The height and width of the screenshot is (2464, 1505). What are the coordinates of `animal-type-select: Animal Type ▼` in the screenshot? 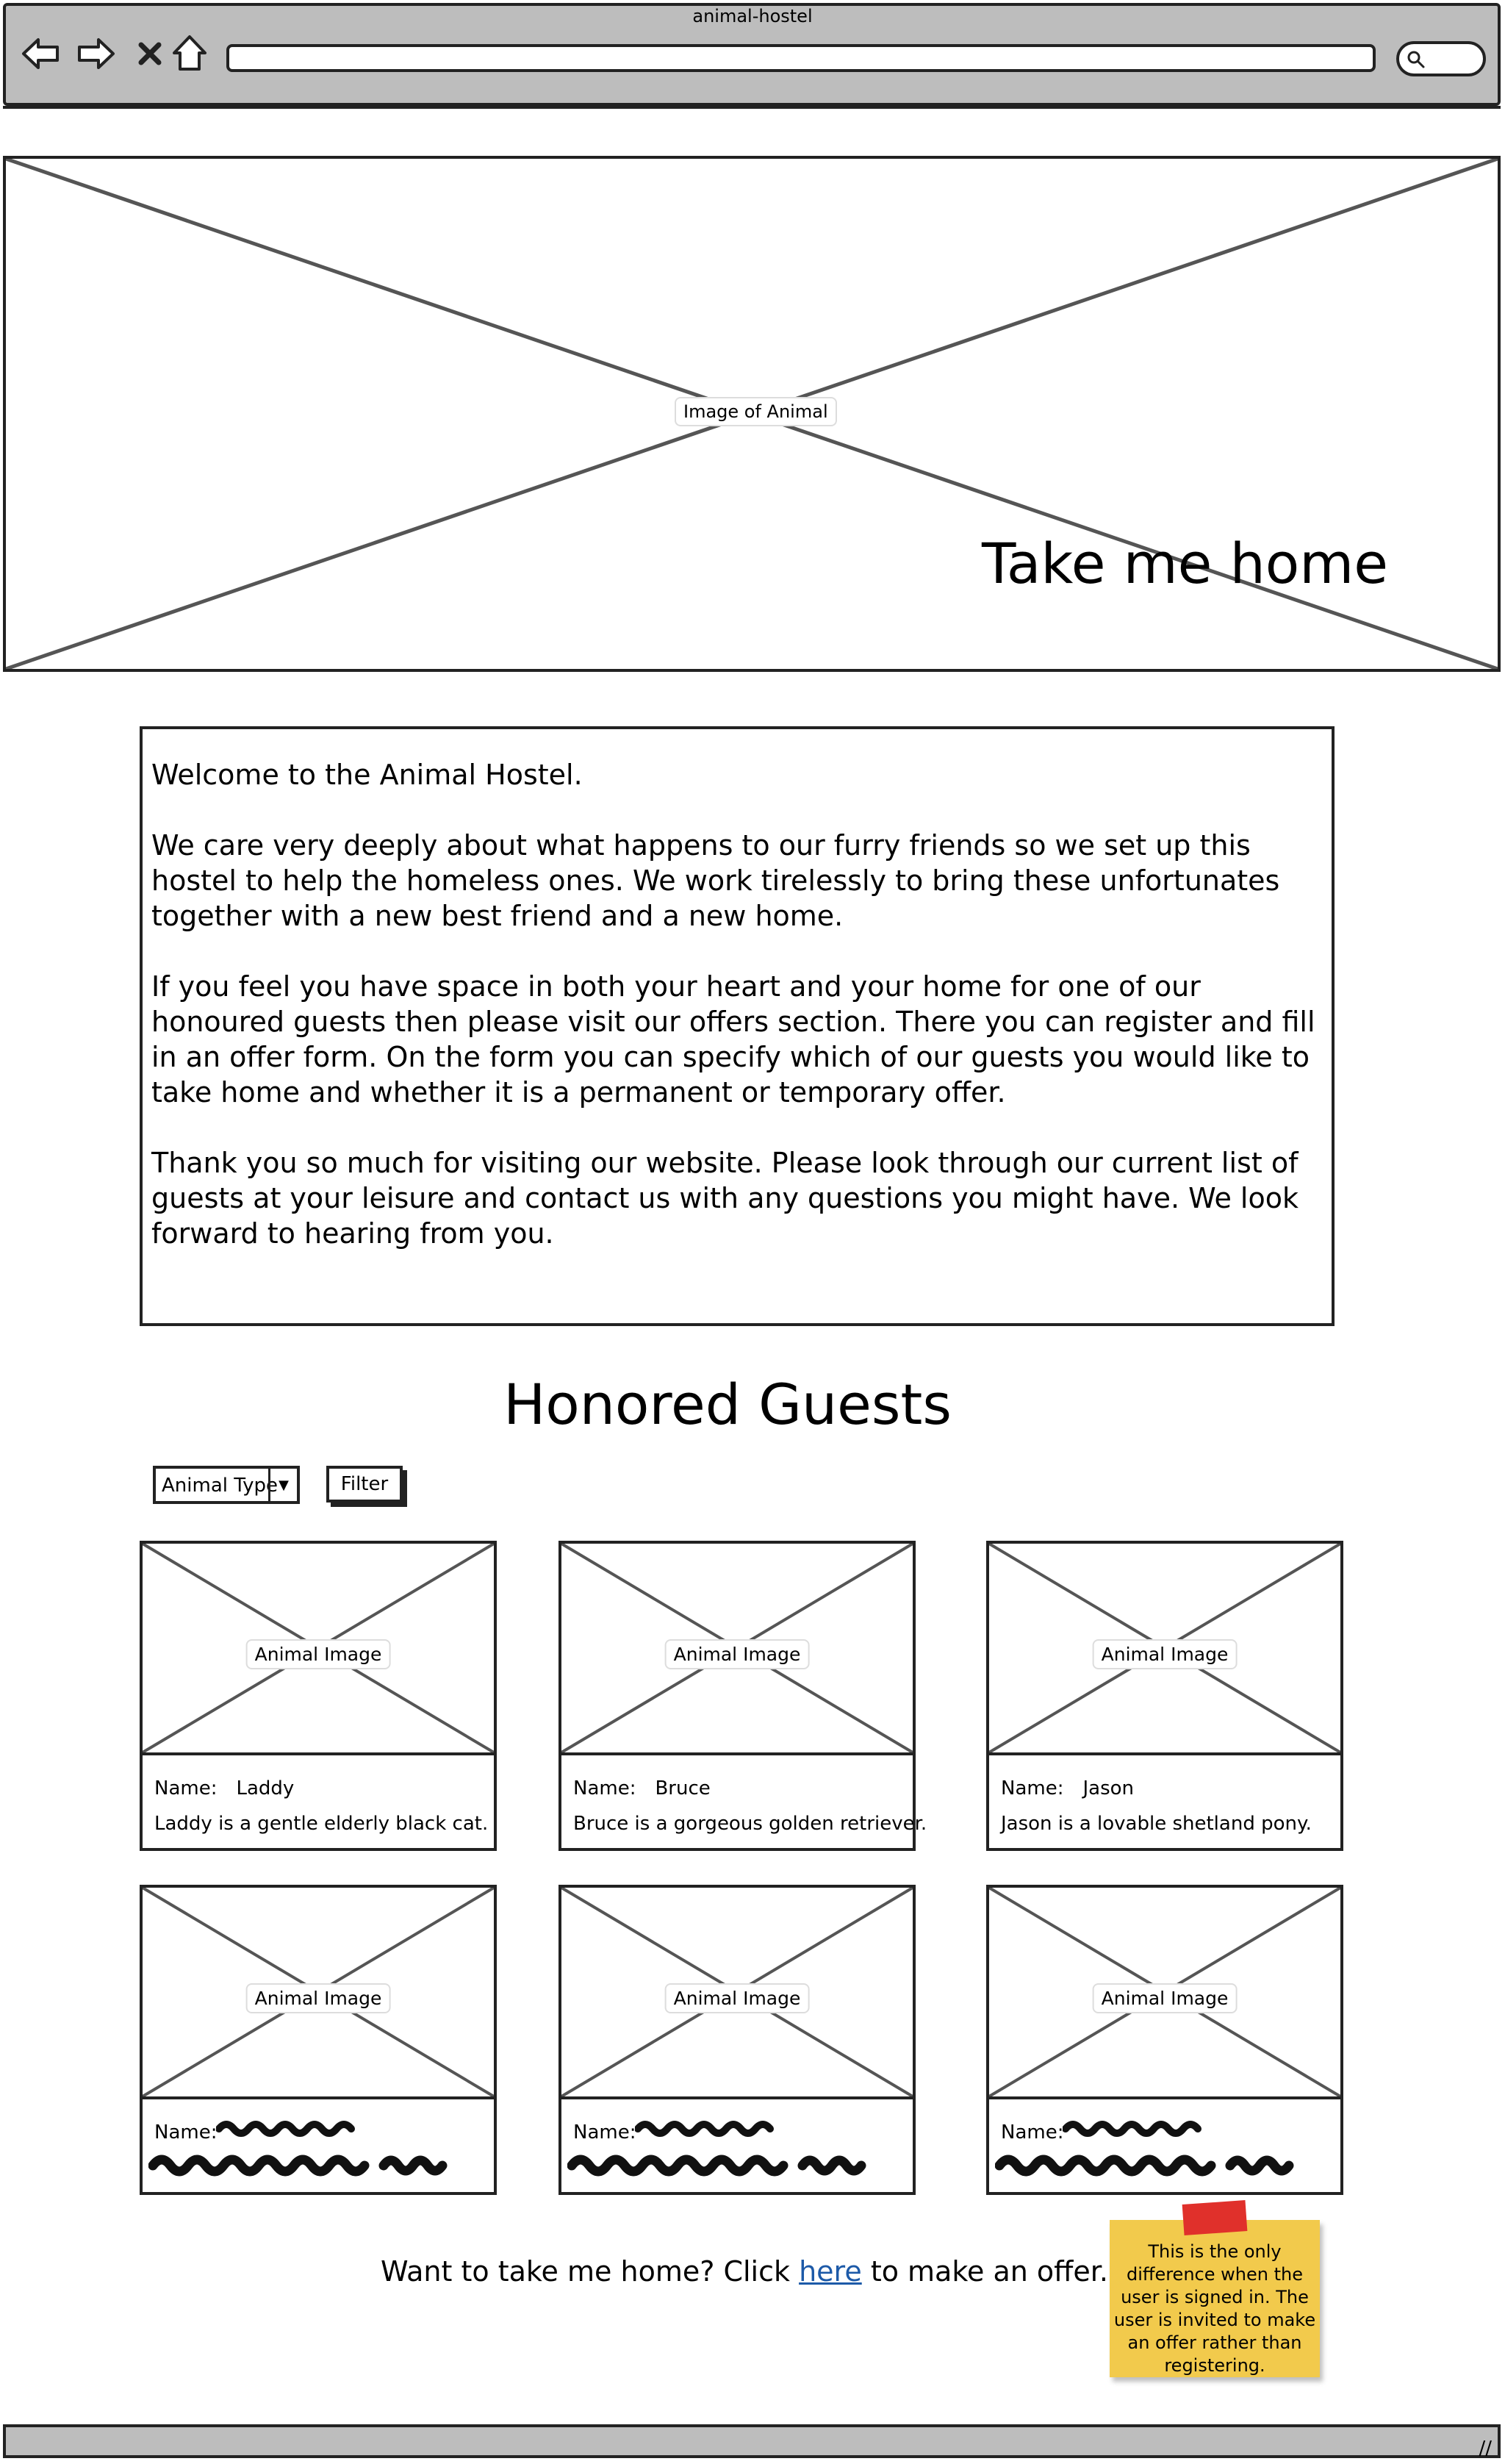 It's located at (226, 1485).